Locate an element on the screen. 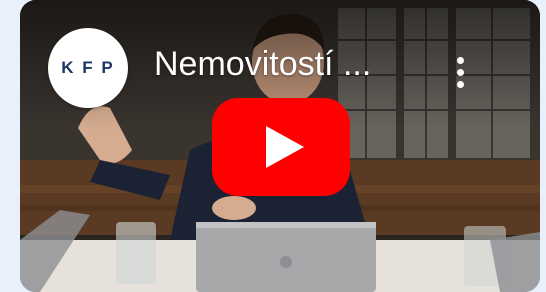  youtube-play-icon is located at coordinates (281, 147).